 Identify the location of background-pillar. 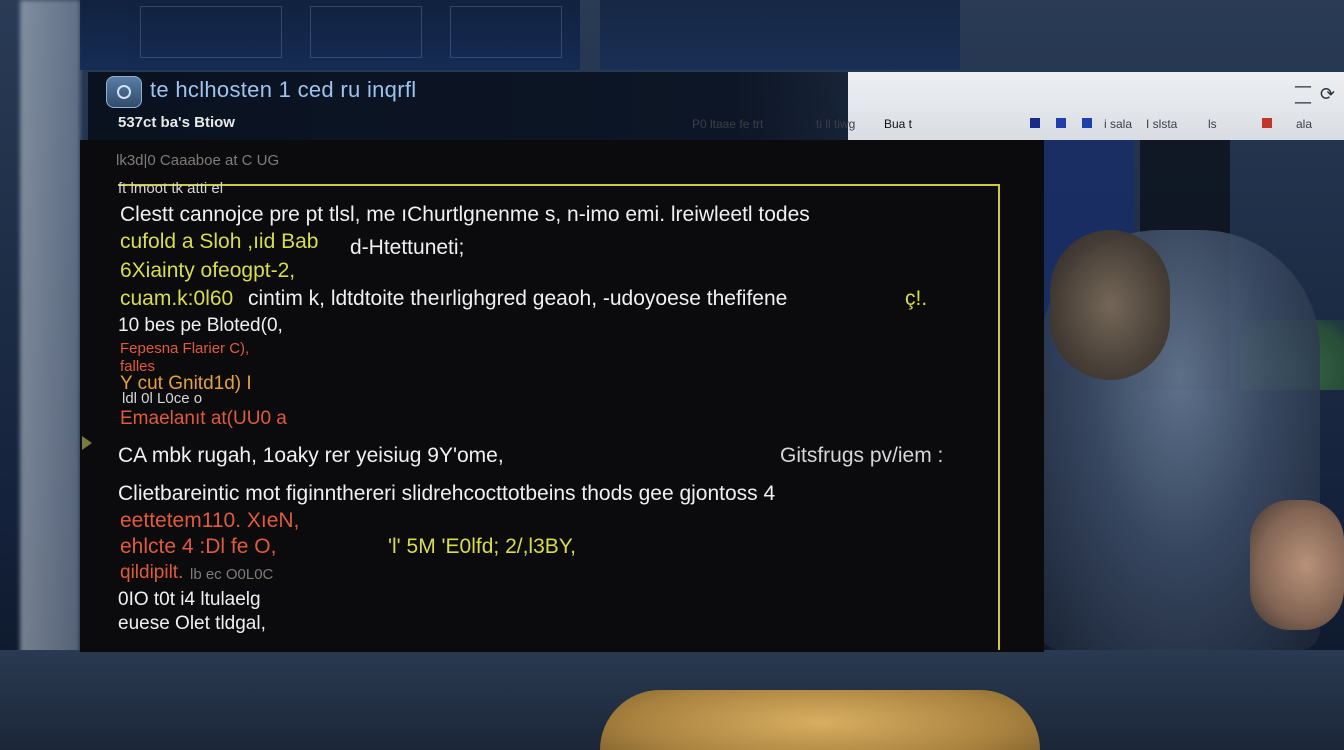
(50, 330).